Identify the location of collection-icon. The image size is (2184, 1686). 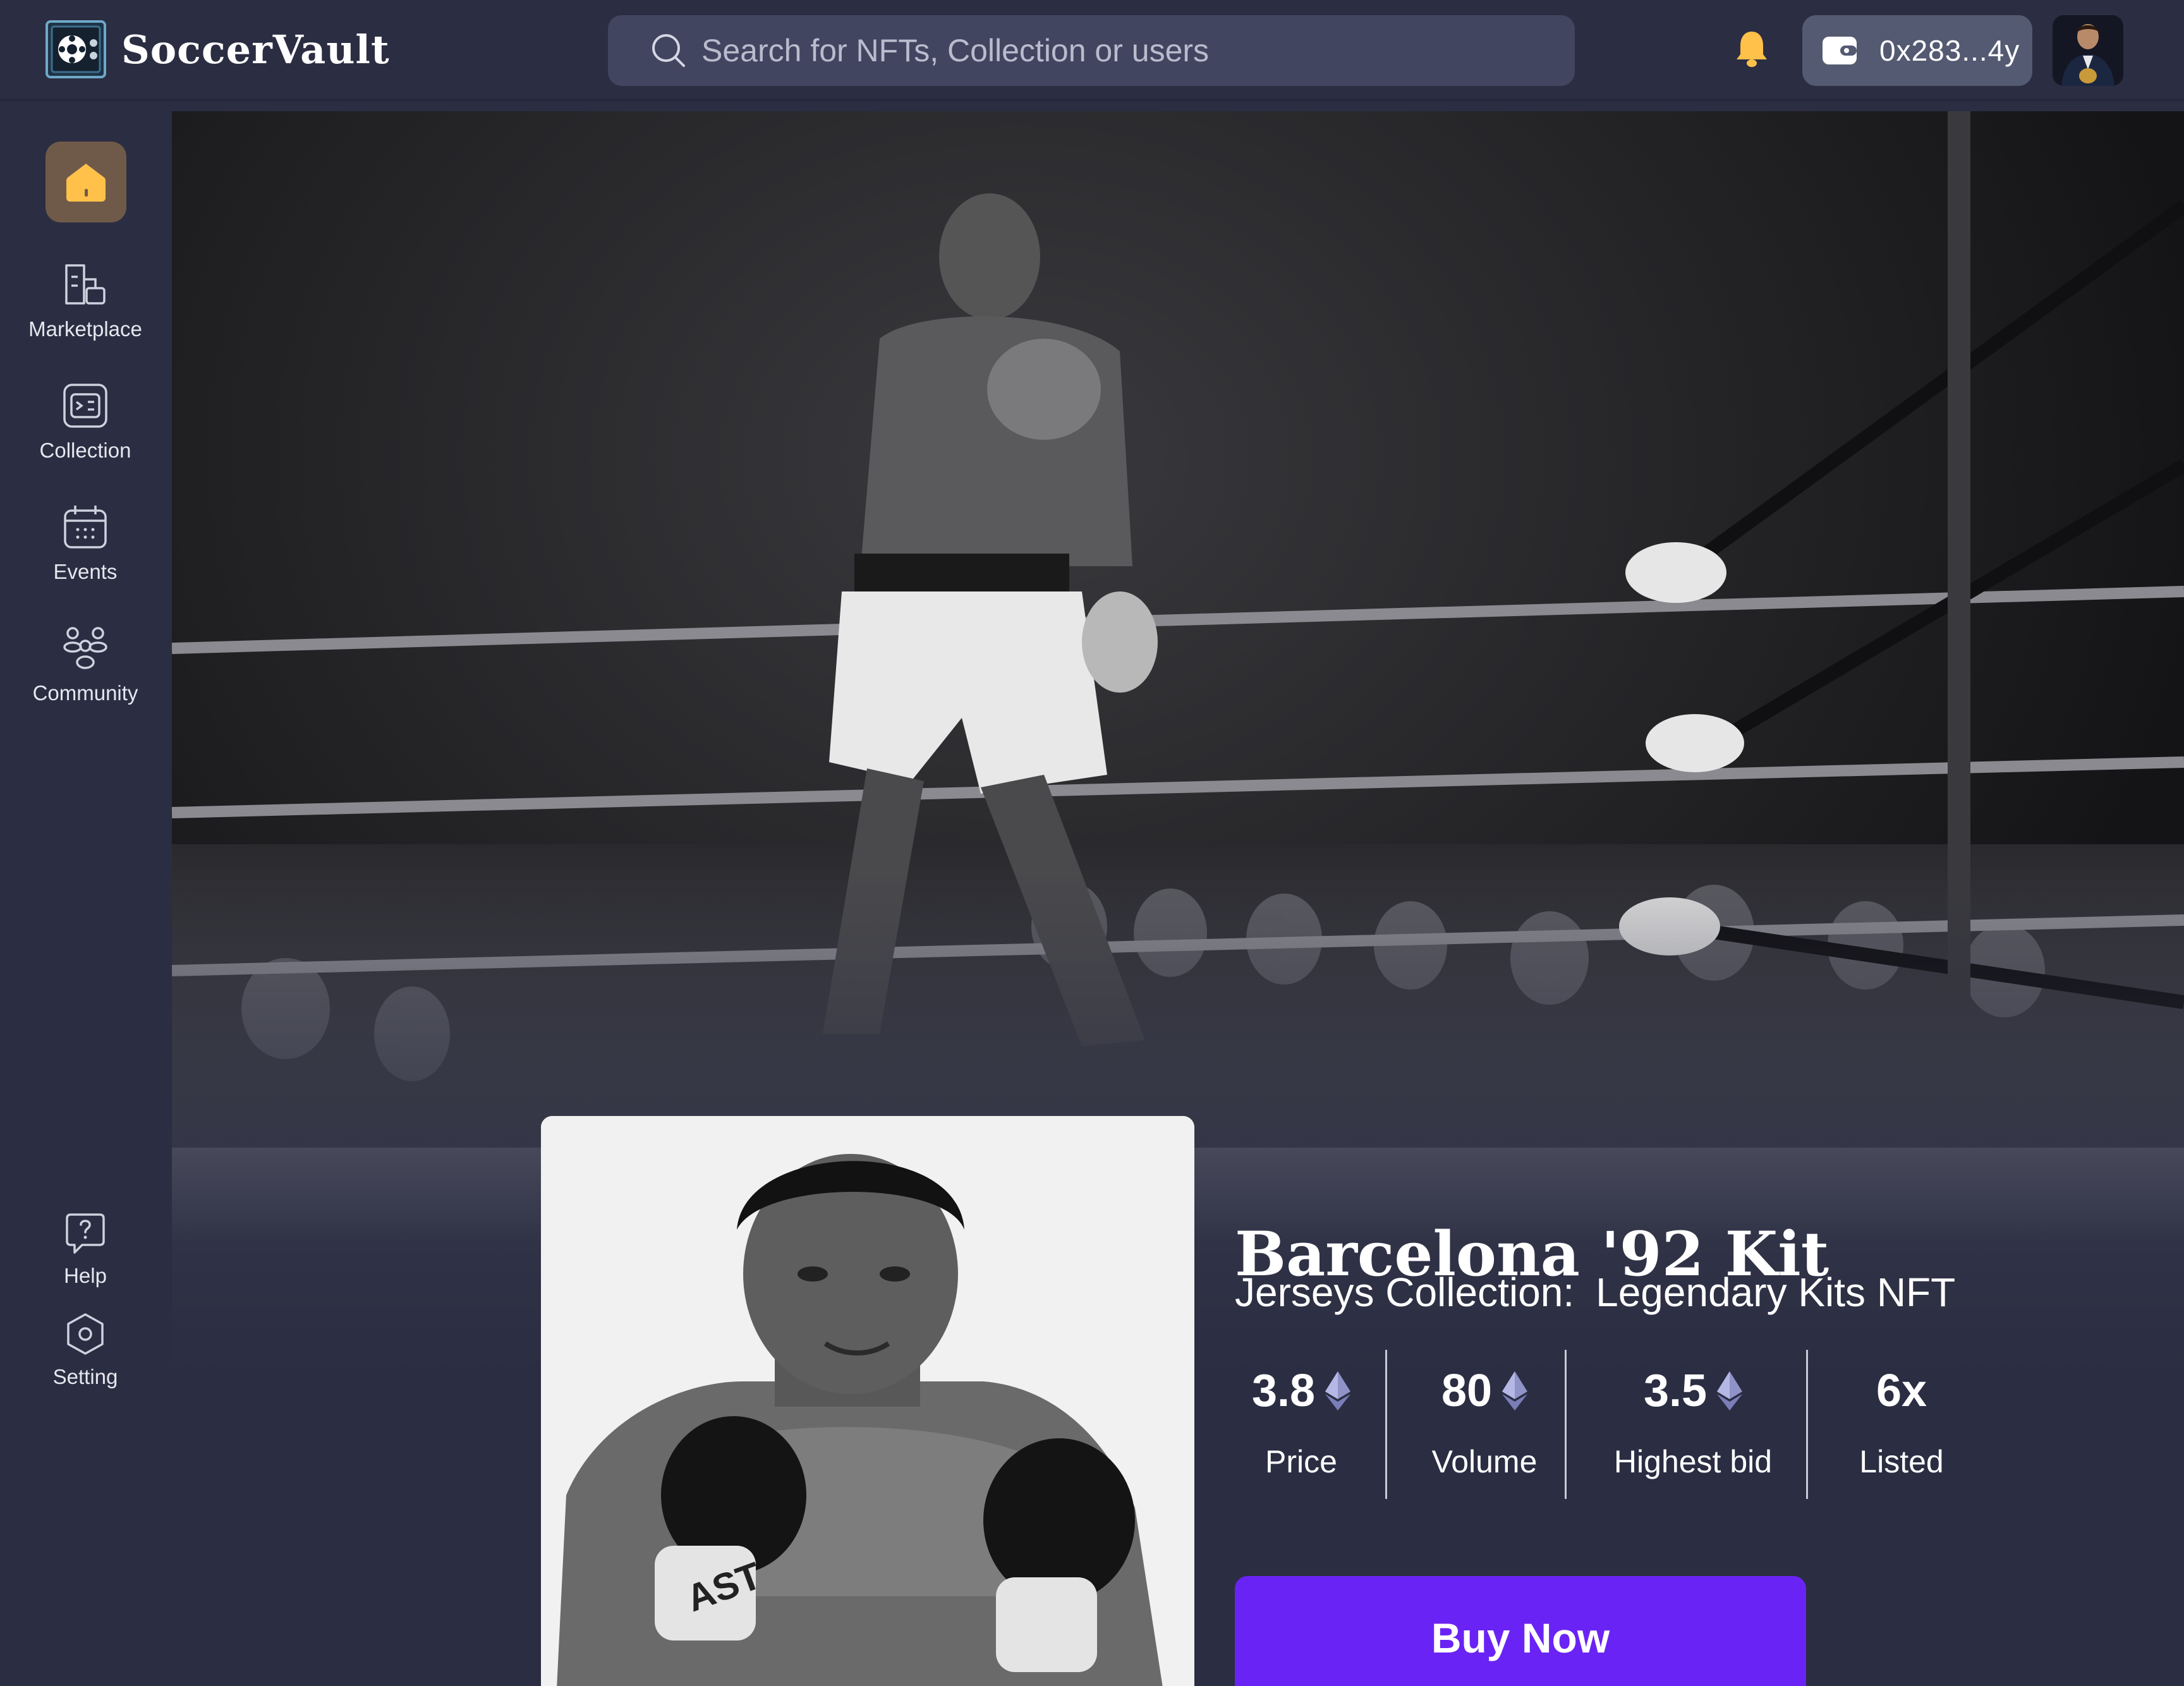
(85, 406).